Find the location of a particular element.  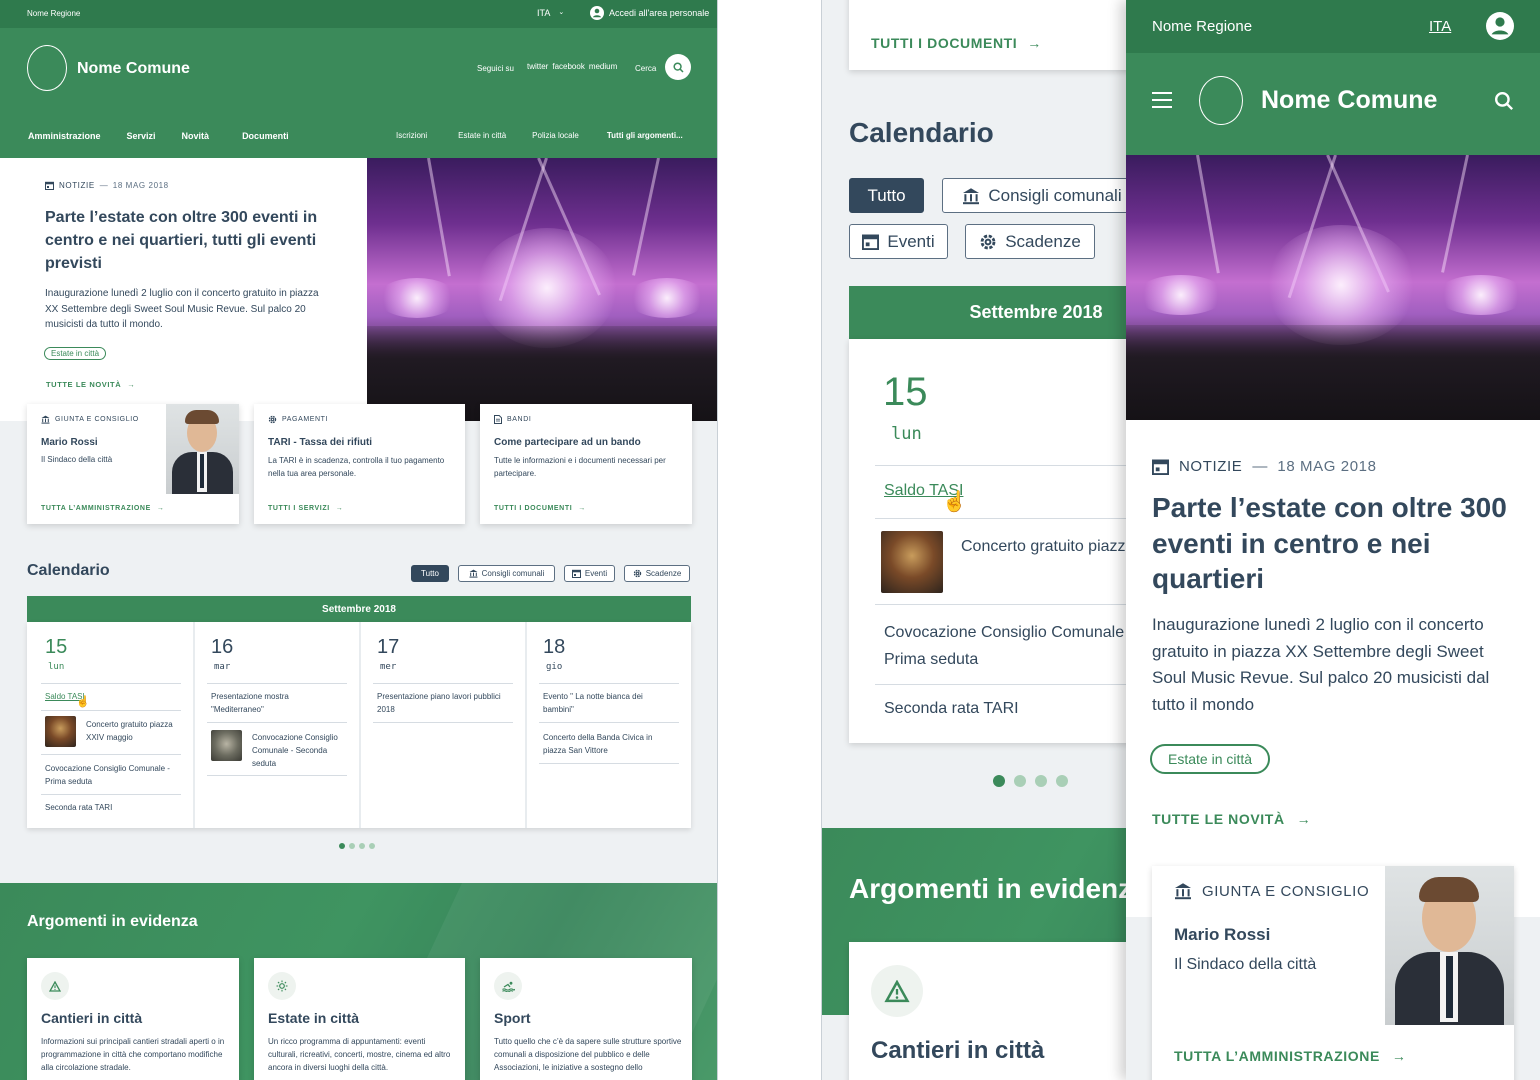

mobile-hero-more-label: TUTTE LE NOVITÀ is located at coordinates (1218, 819).